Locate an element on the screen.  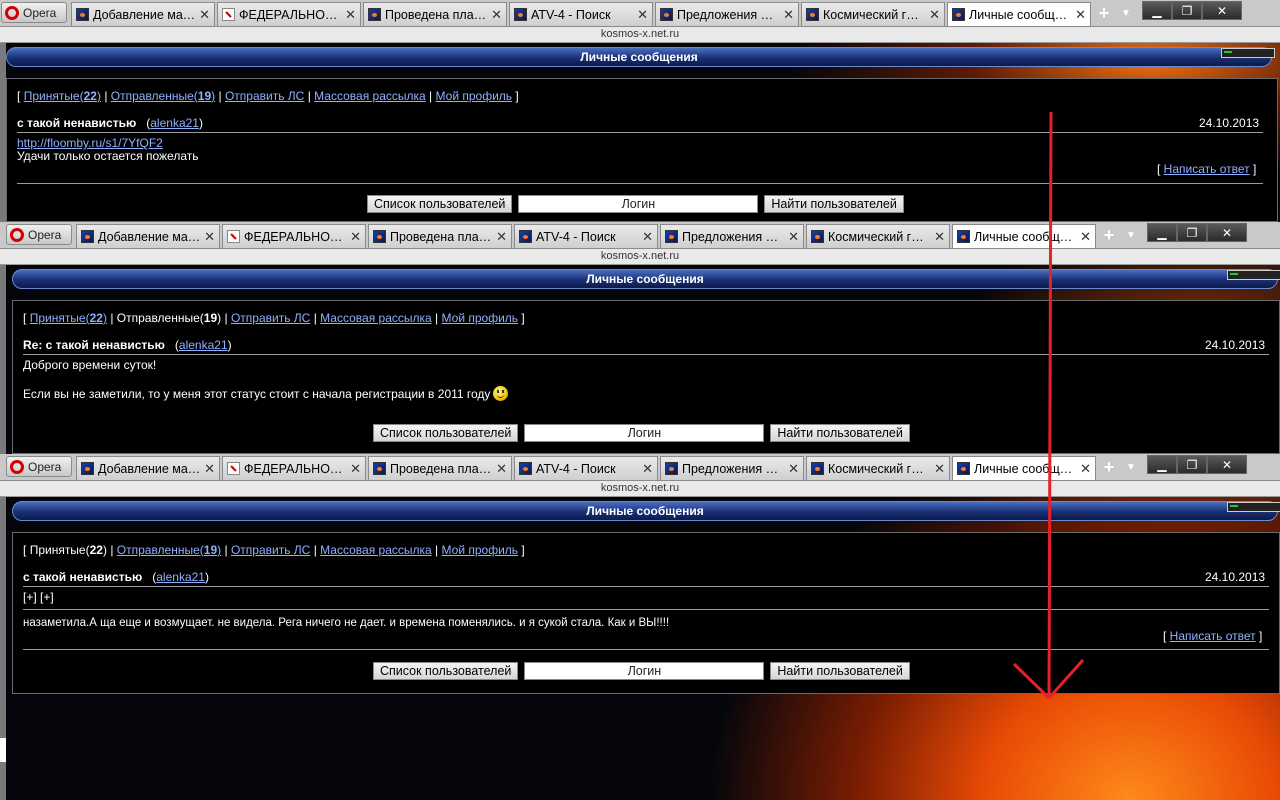
arrow-head-right is located at coordinates (1066, 679).